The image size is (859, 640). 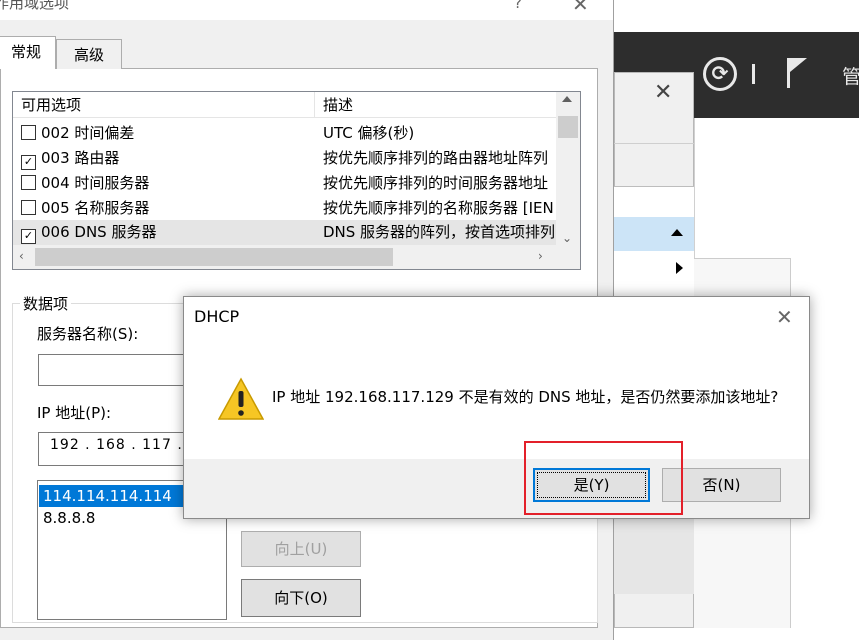 What do you see at coordinates (568, 168) in the screenshot?
I see `vertical-scrollbar` at bounding box center [568, 168].